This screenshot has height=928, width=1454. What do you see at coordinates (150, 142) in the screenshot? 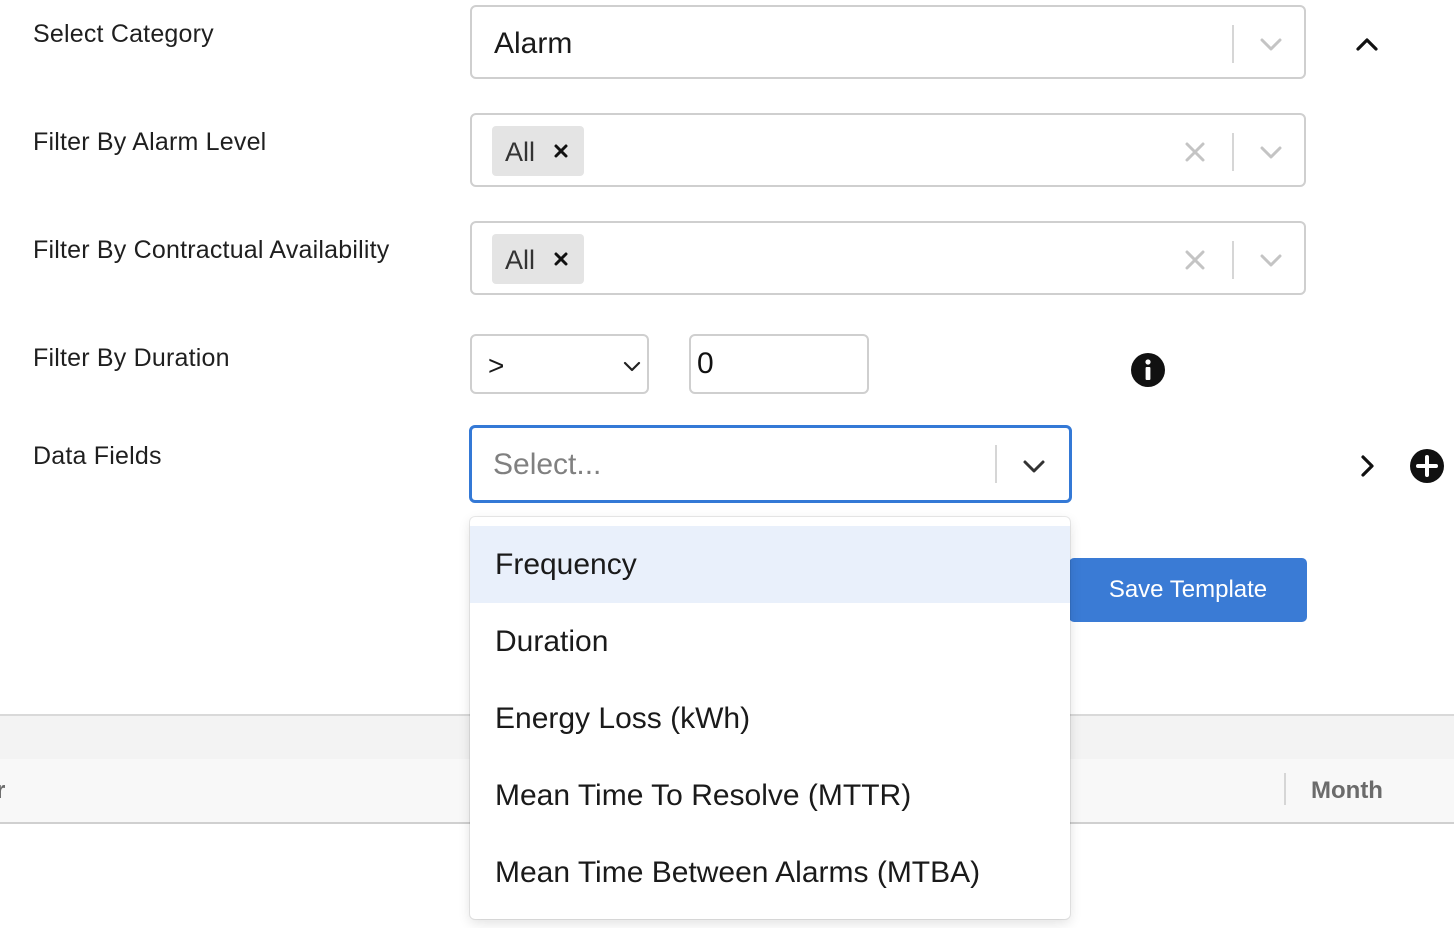
I see `alarm-level-label: Filter By Alarm Level` at bounding box center [150, 142].